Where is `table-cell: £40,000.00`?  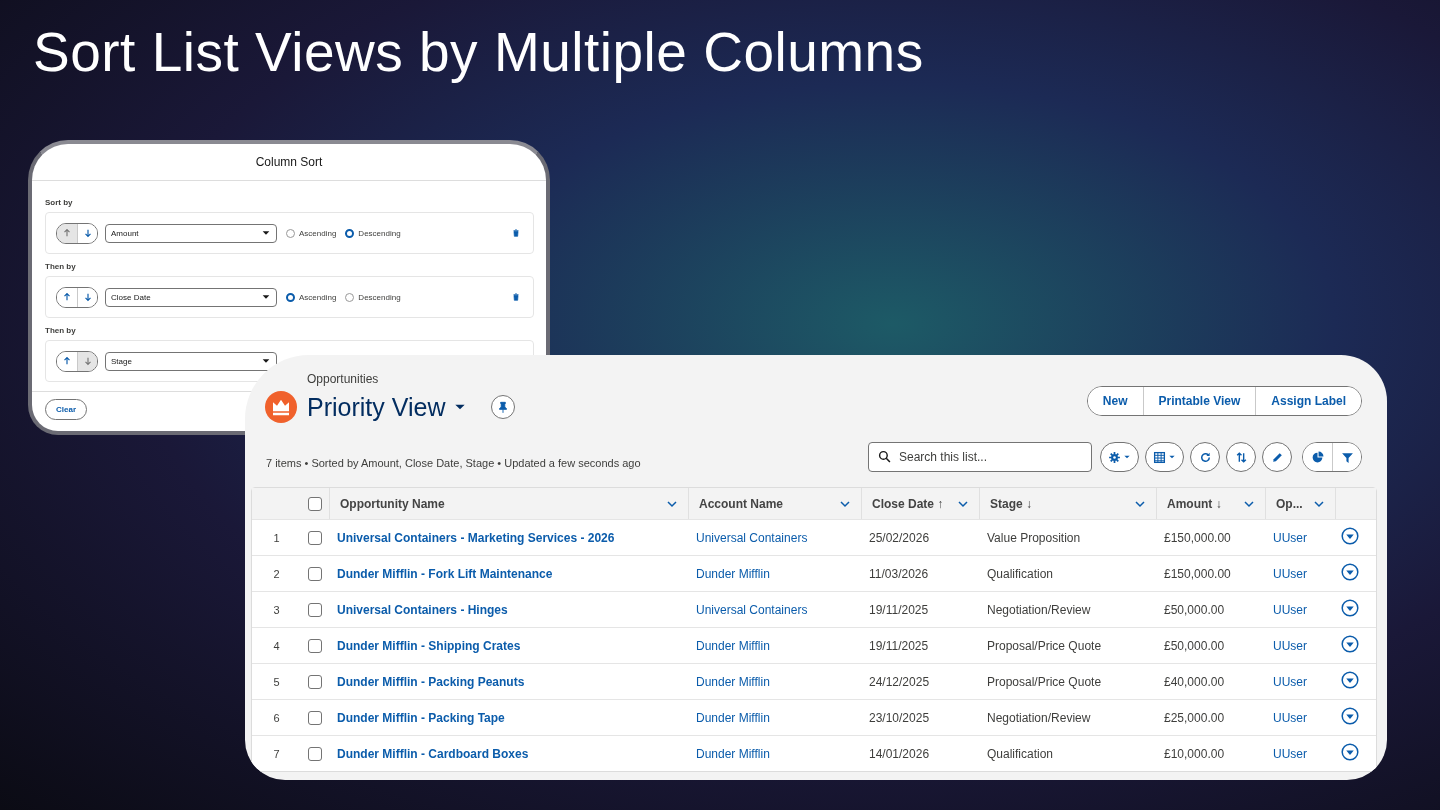 table-cell: £40,000.00 is located at coordinates (1194, 681).